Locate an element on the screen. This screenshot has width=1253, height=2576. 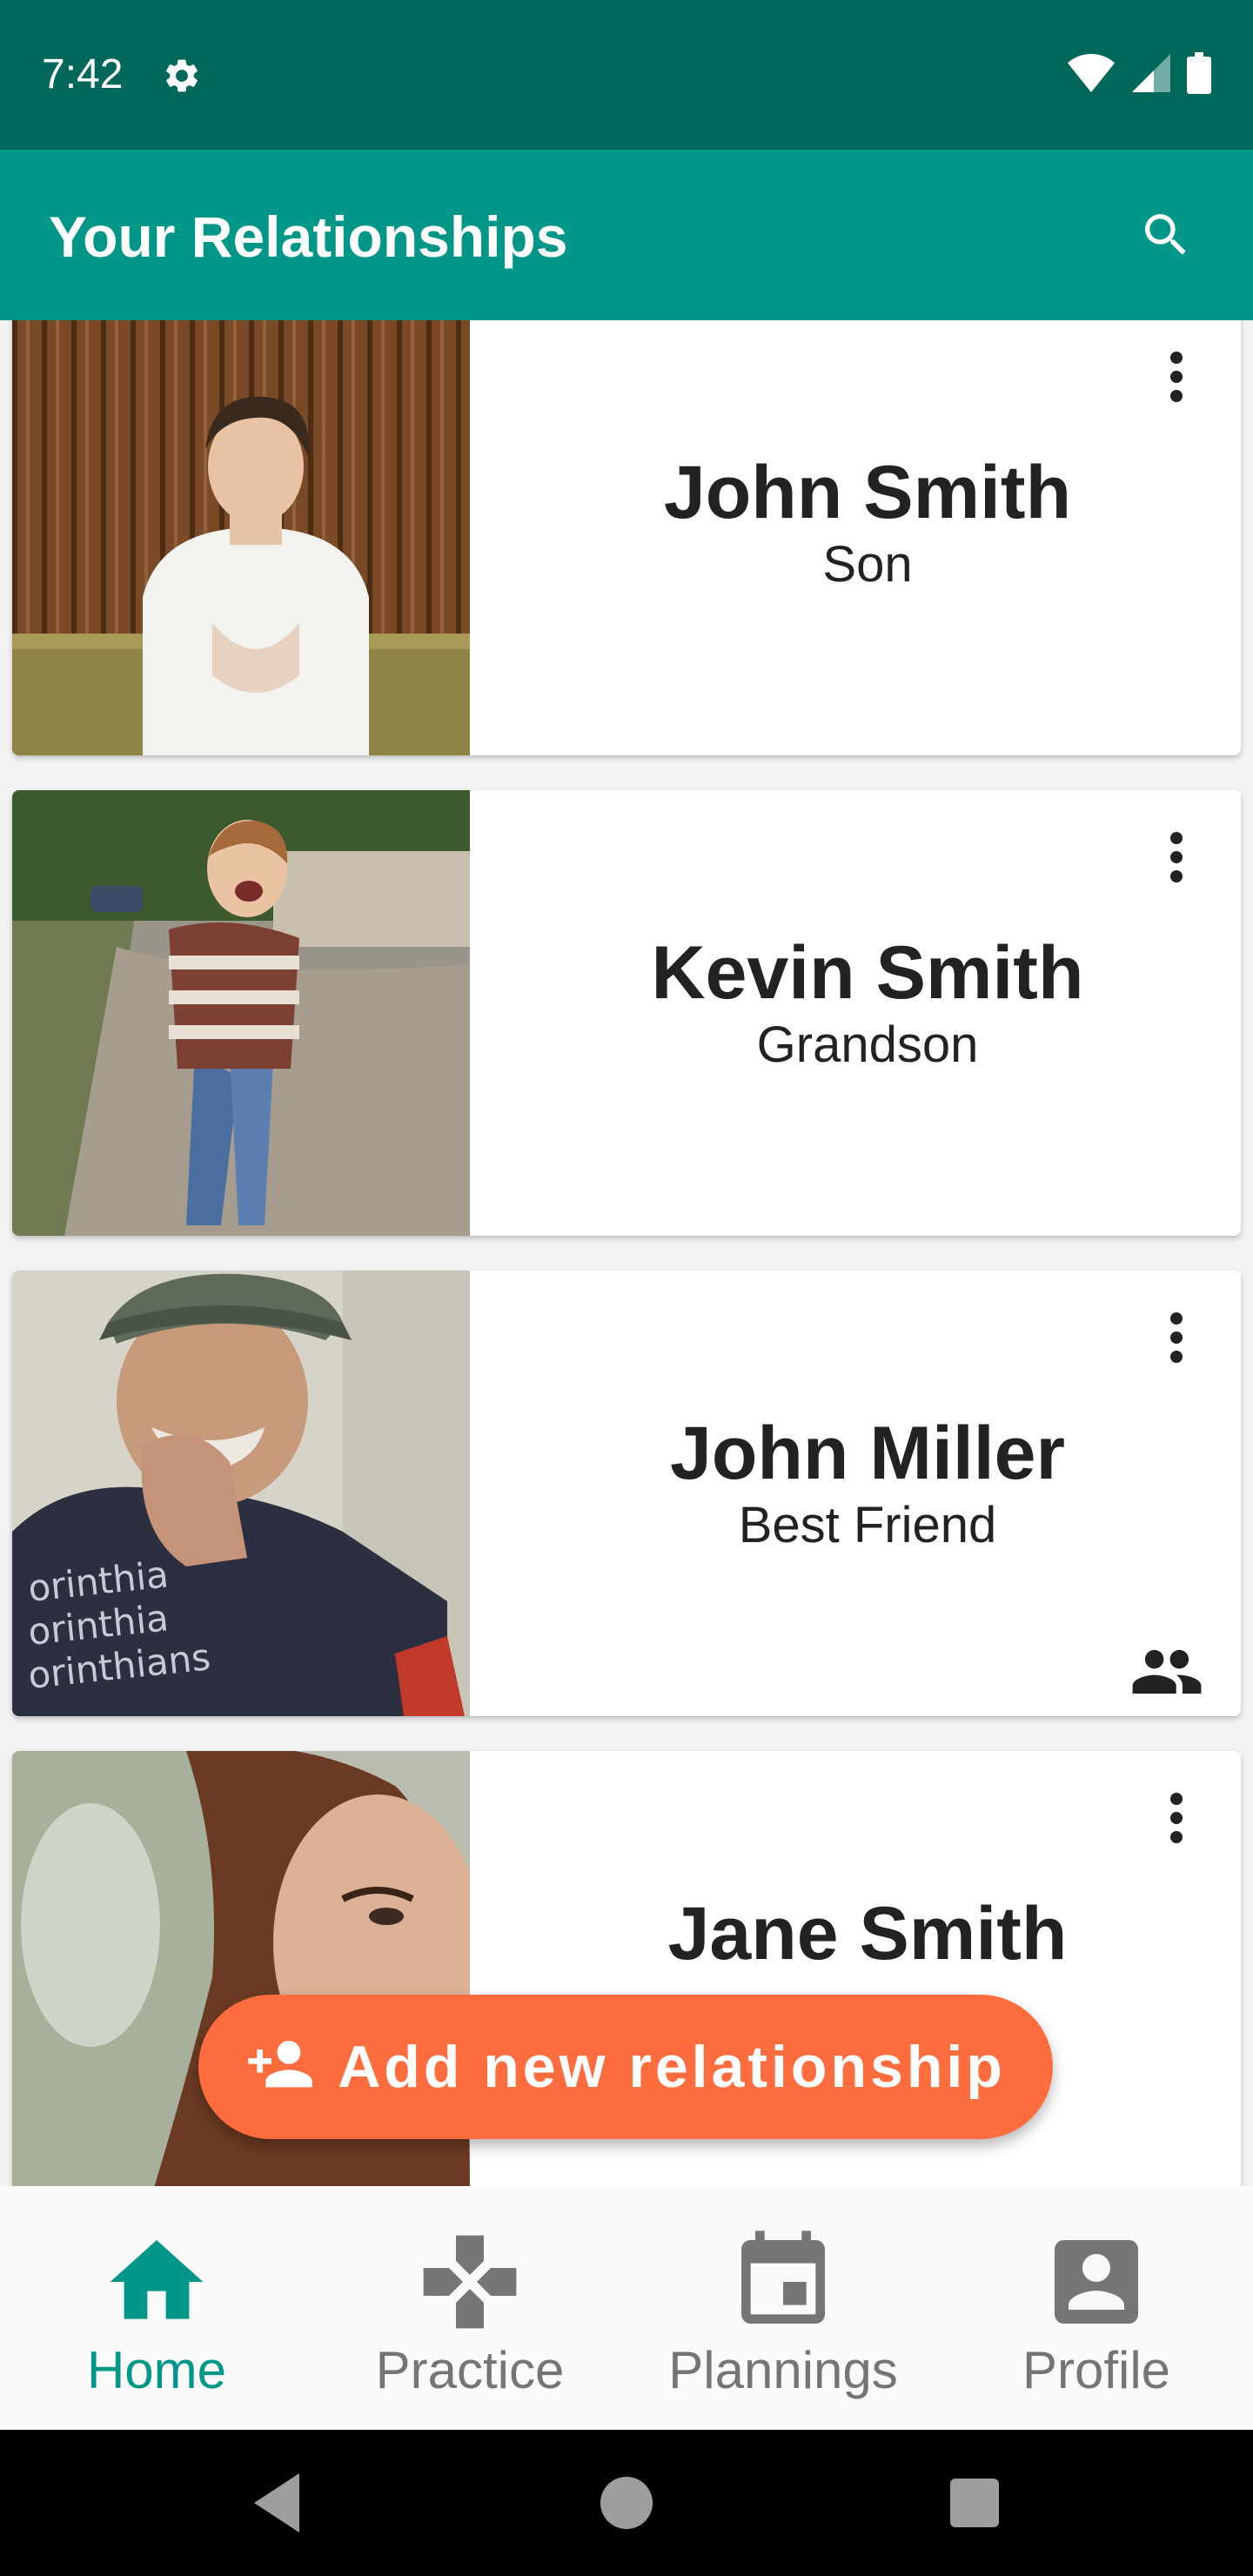
status-time: 7:42 is located at coordinates (83, 74).